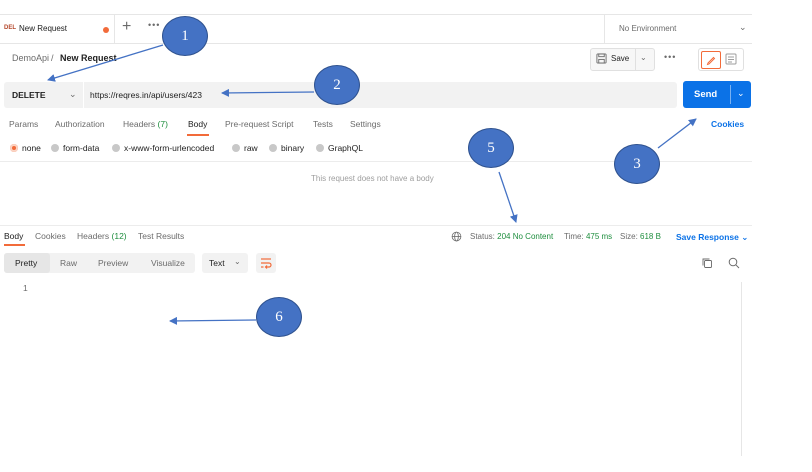  I want to click on plus-icon: +, so click(126, 27).